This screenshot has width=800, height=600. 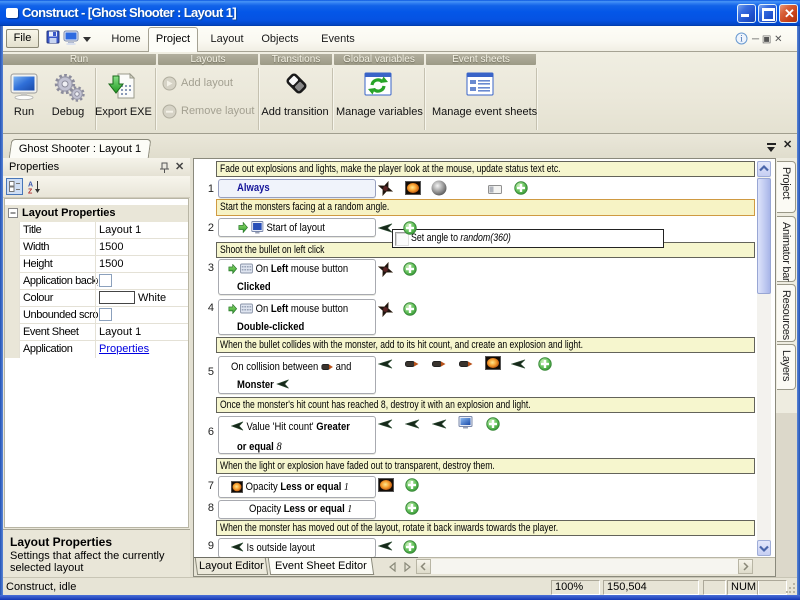 I want to click on svg-text: A, so click(x=30, y=185).